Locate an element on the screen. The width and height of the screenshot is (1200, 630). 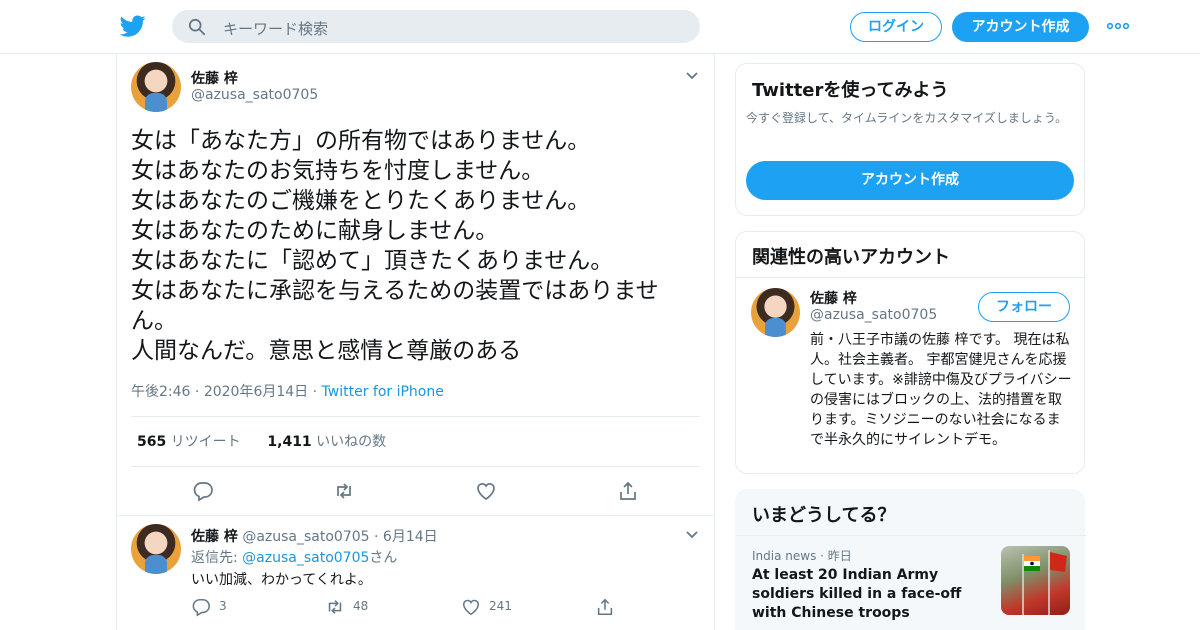
related-account-name: 佐藤 梓 is located at coordinates (833, 298).